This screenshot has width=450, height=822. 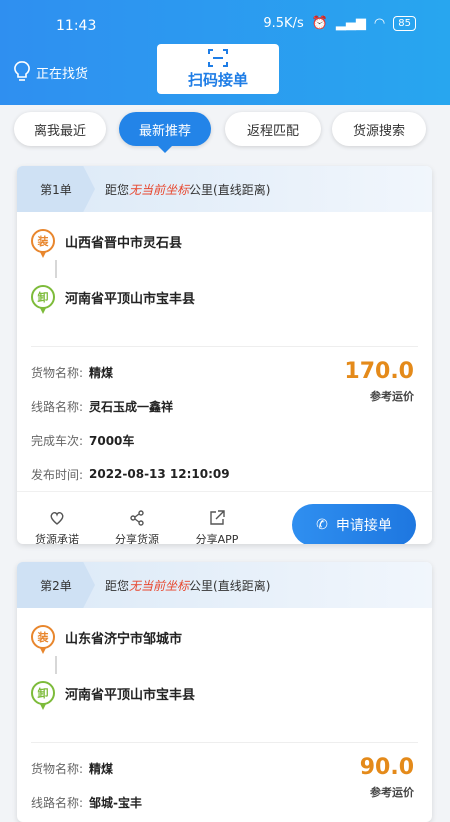 What do you see at coordinates (224, 637) in the screenshot?
I see `load-stop: 装 山东省济宁市邹城市` at bounding box center [224, 637].